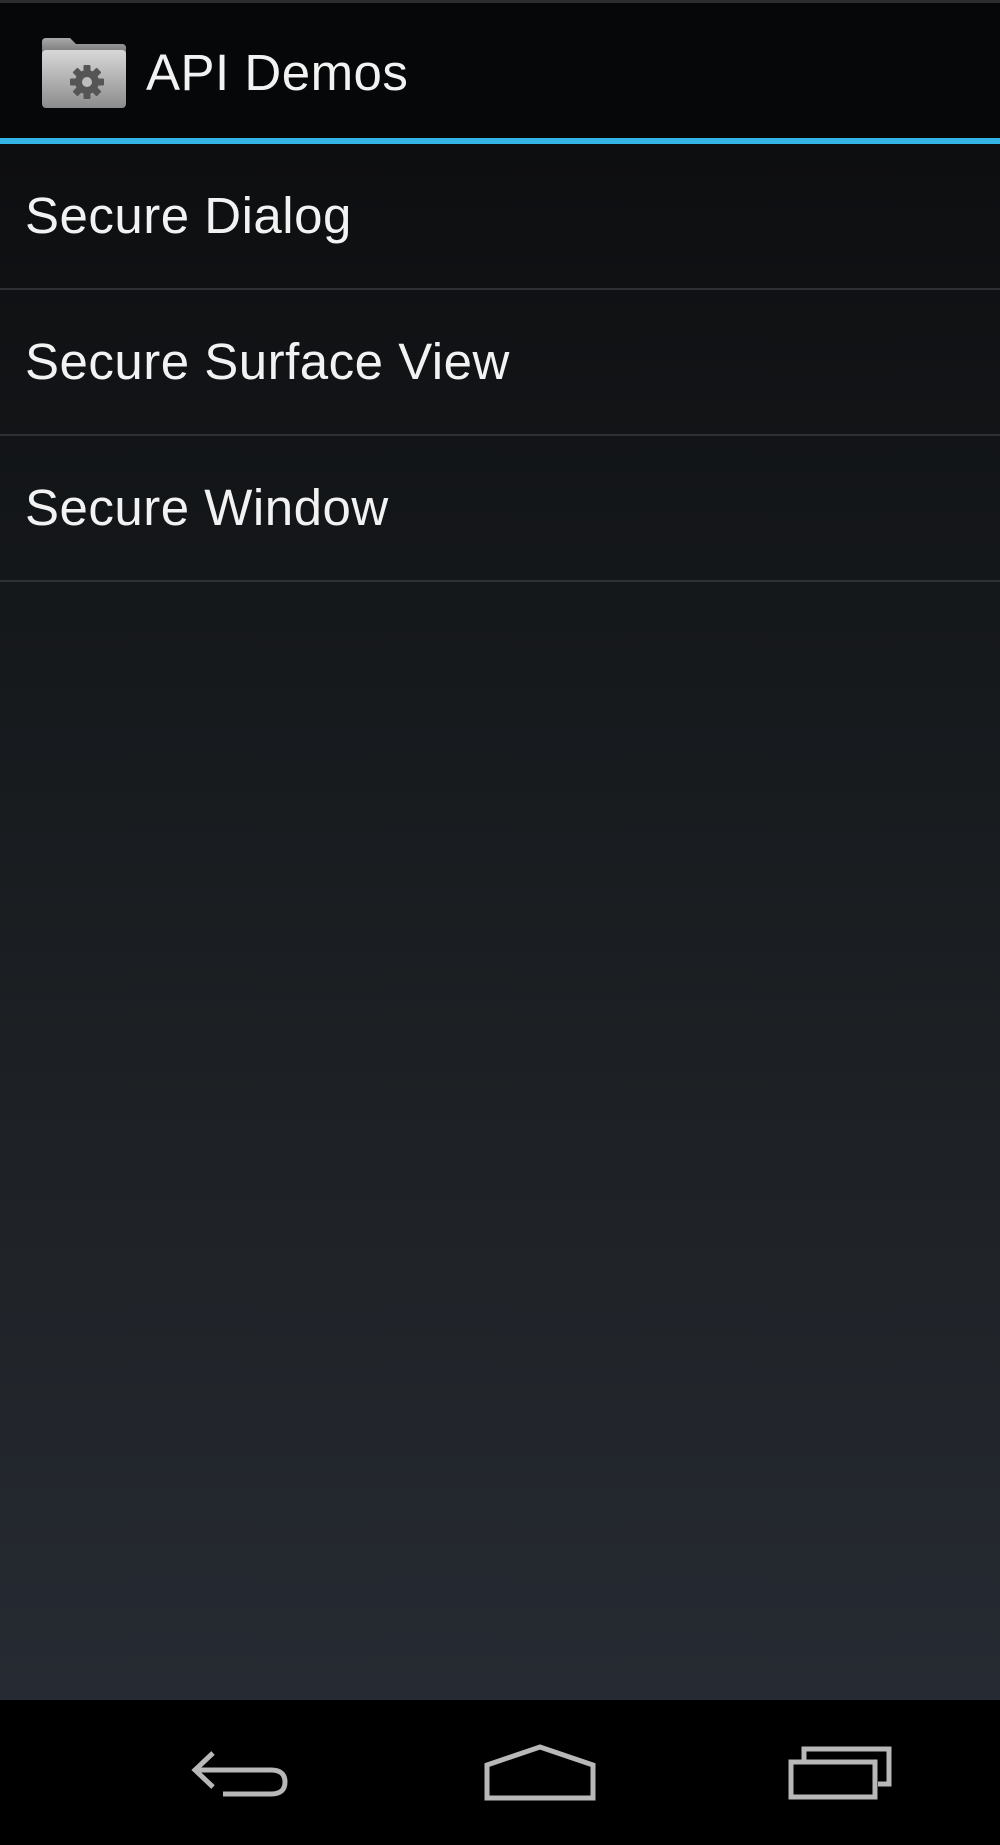  I want to click on home-icon, so click(540, 1773).